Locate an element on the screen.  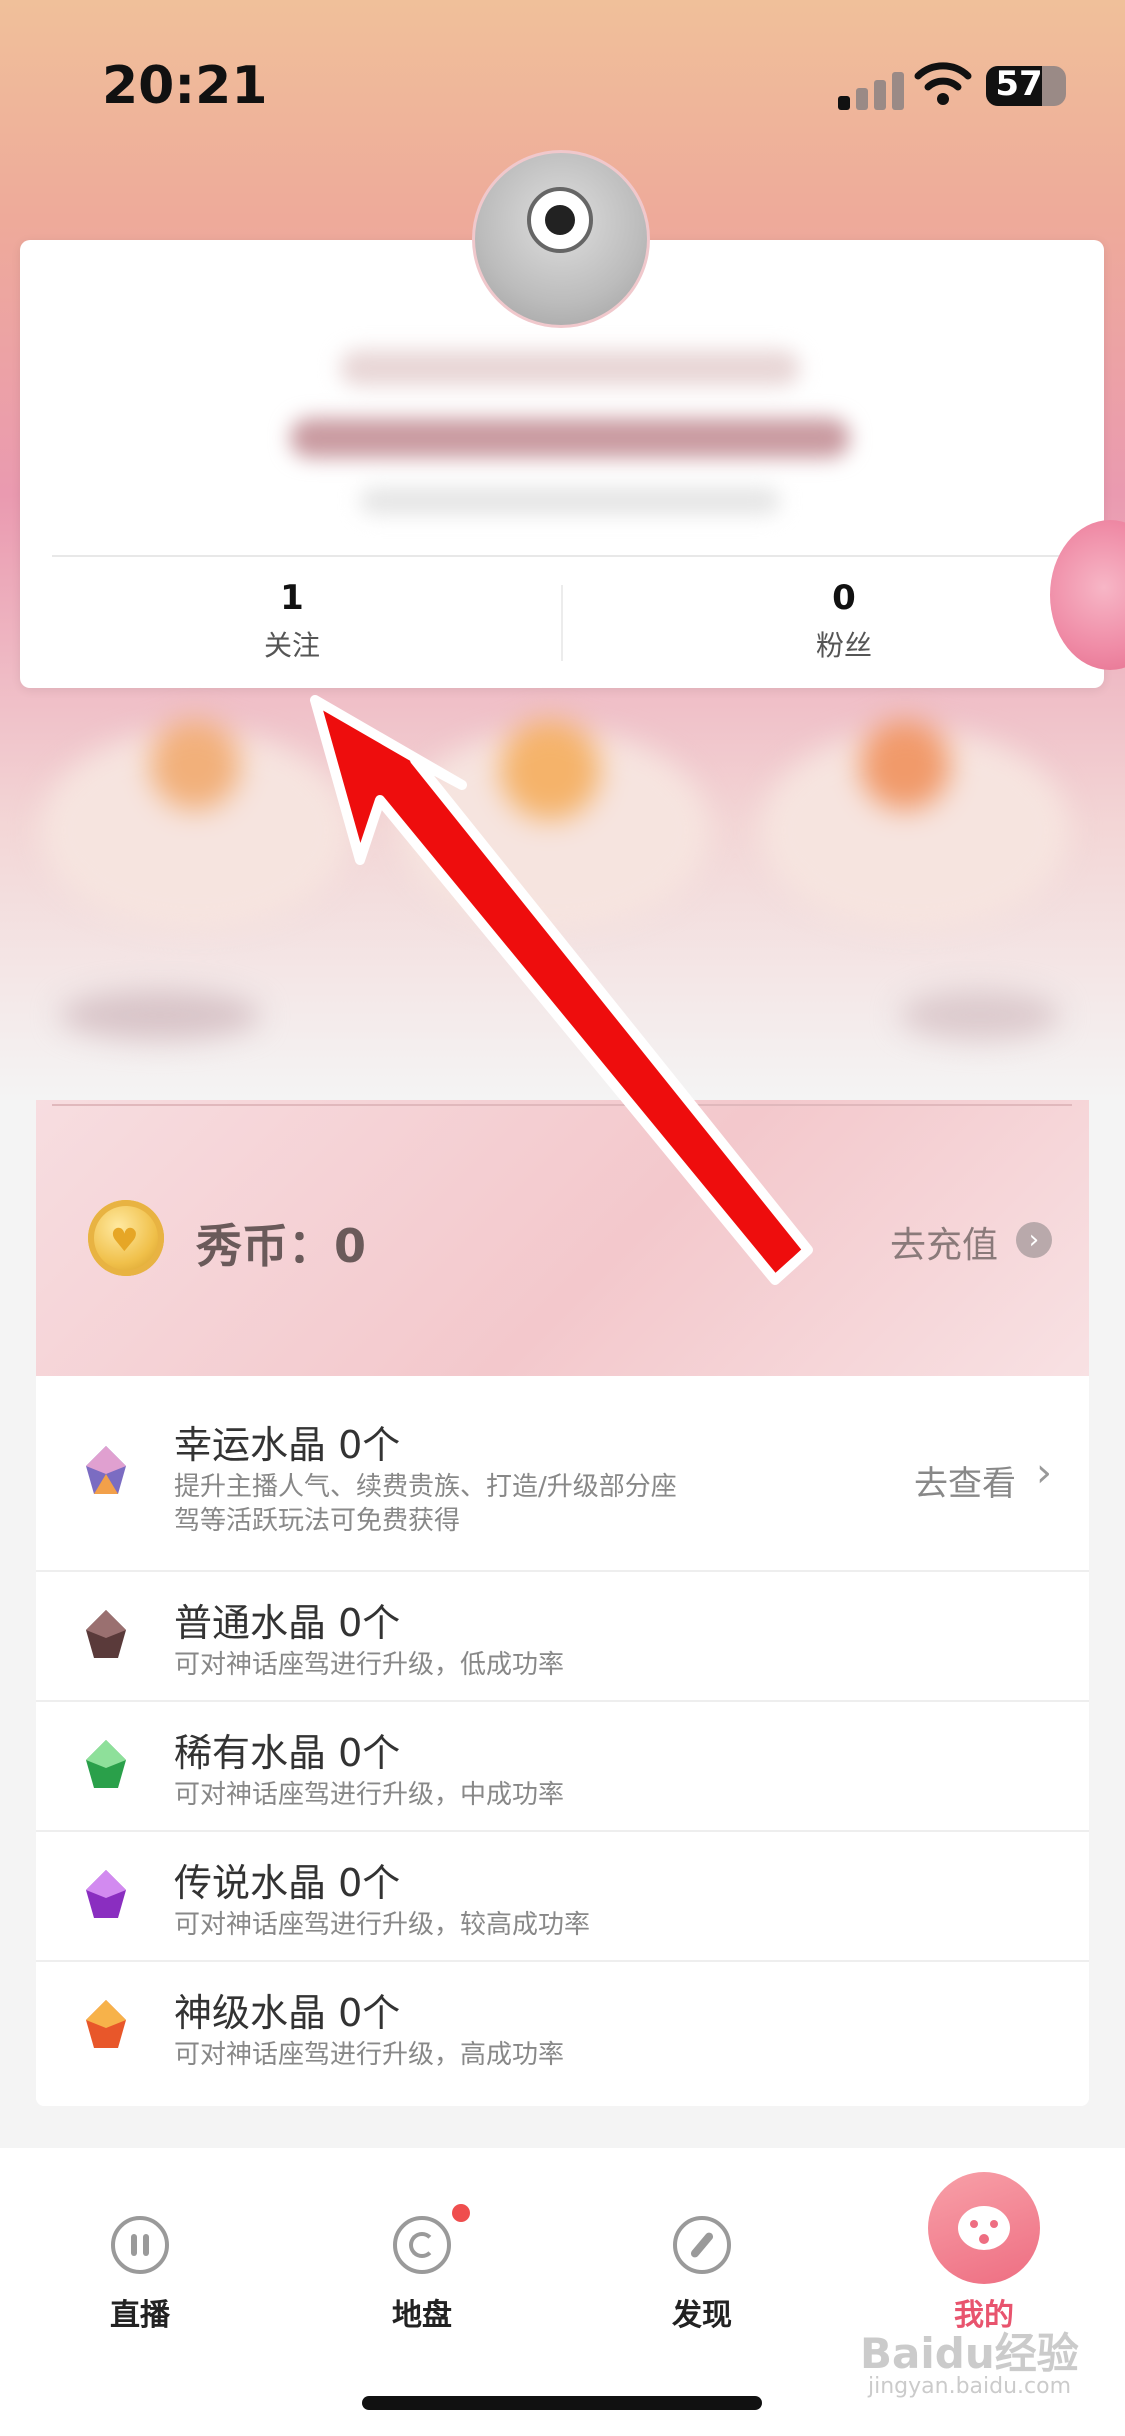
compass-icon is located at coordinates (702, 2245).